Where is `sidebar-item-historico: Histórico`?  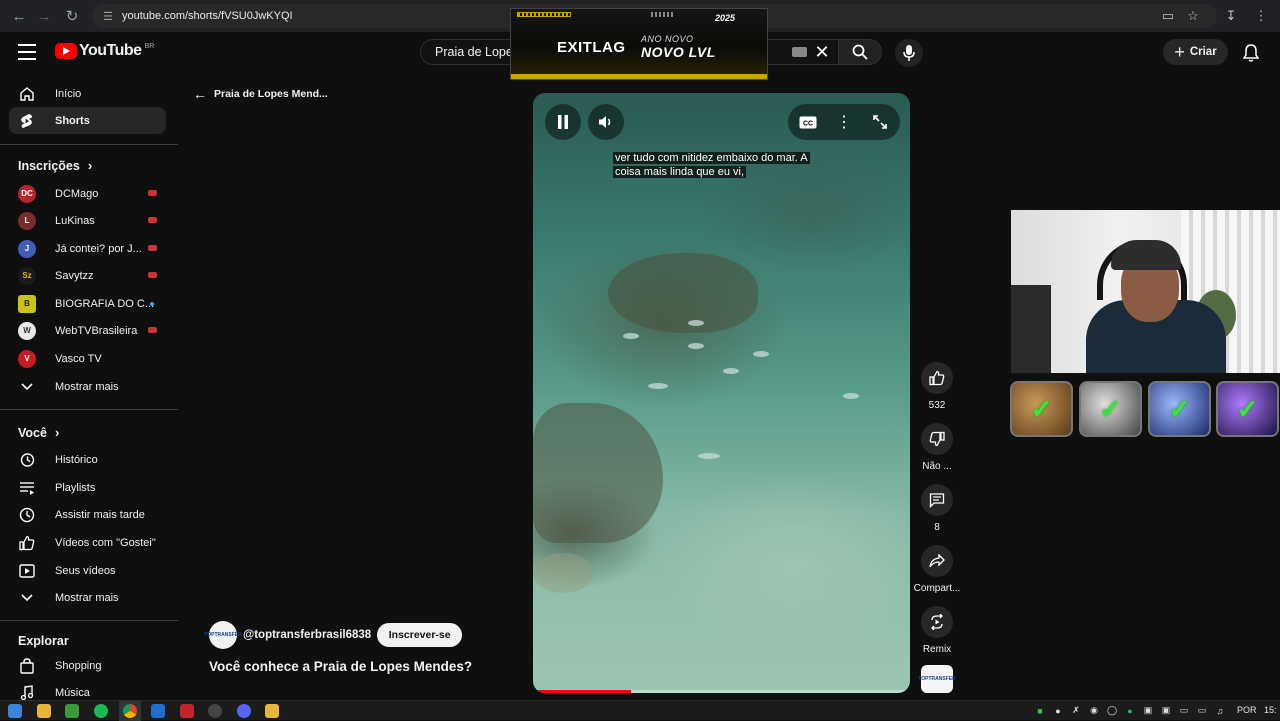 sidebar-item-historico: Histórico is located at coordinates (87, 459).